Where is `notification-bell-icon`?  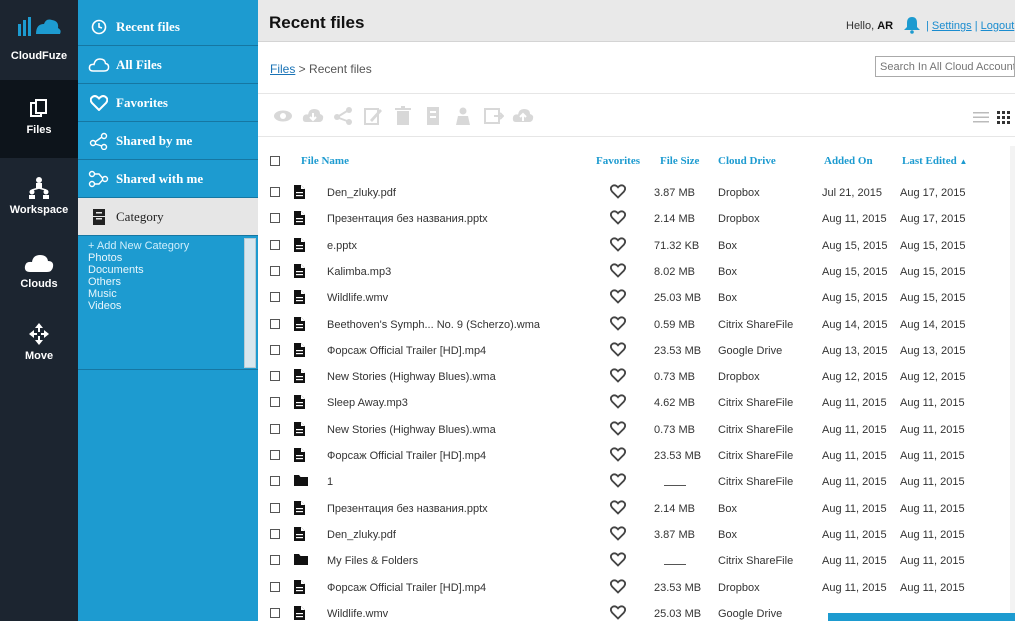 notification-bell-icon is located at coordinates (912, 25).